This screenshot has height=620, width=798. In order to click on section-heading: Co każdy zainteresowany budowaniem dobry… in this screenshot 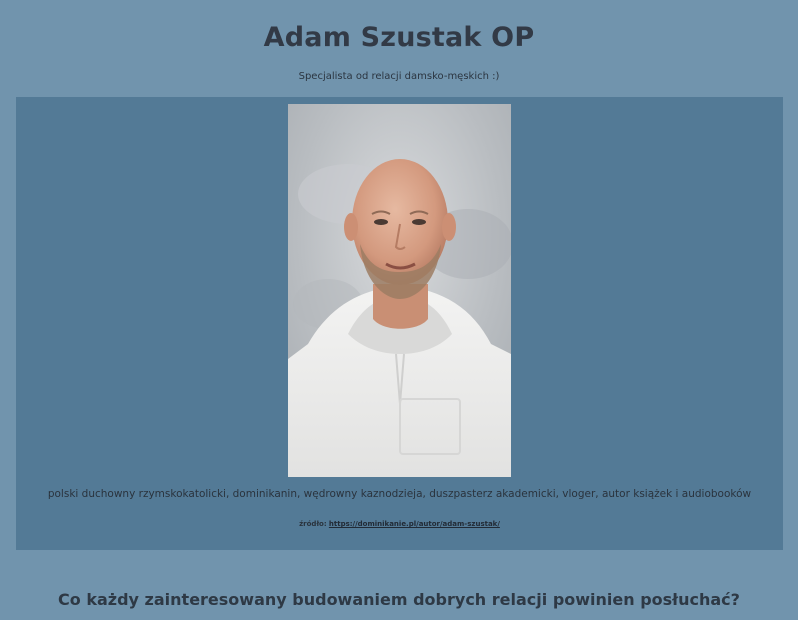, I will do `click(399, 599)`.